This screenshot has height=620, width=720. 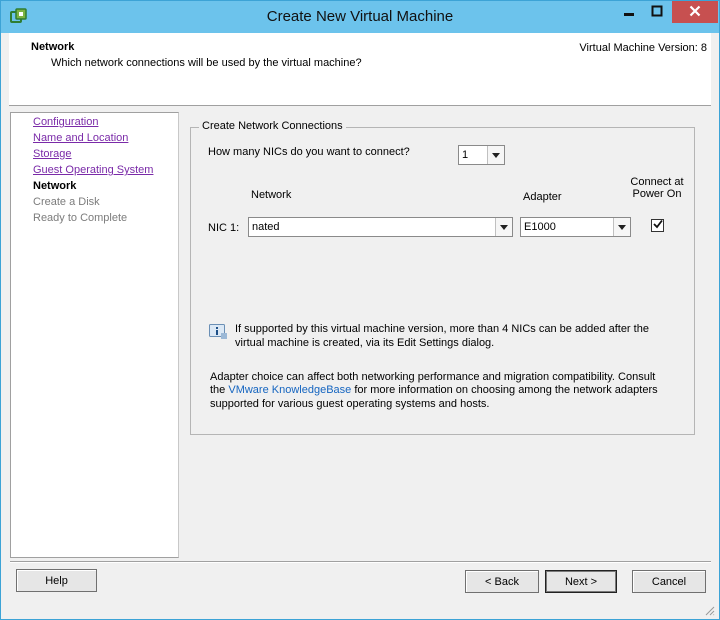 I want to click on nic1-adapter-value: E1000, so click(x=540, y=227).